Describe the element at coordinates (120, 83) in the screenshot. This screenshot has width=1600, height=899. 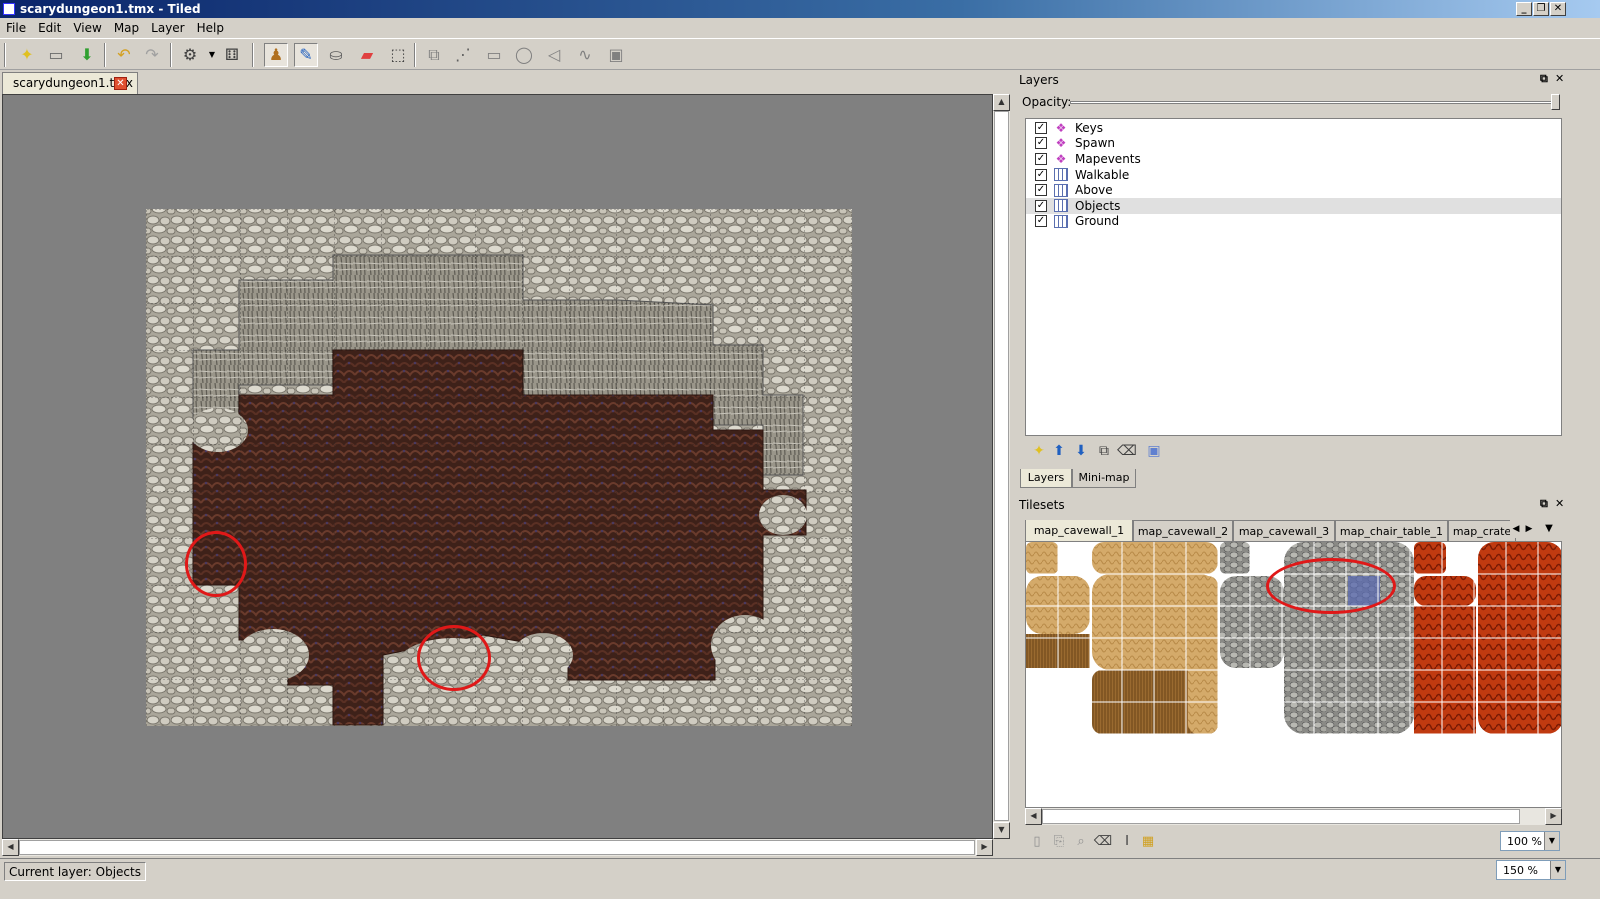
I see `close-tab-icon: ✕` at that location.